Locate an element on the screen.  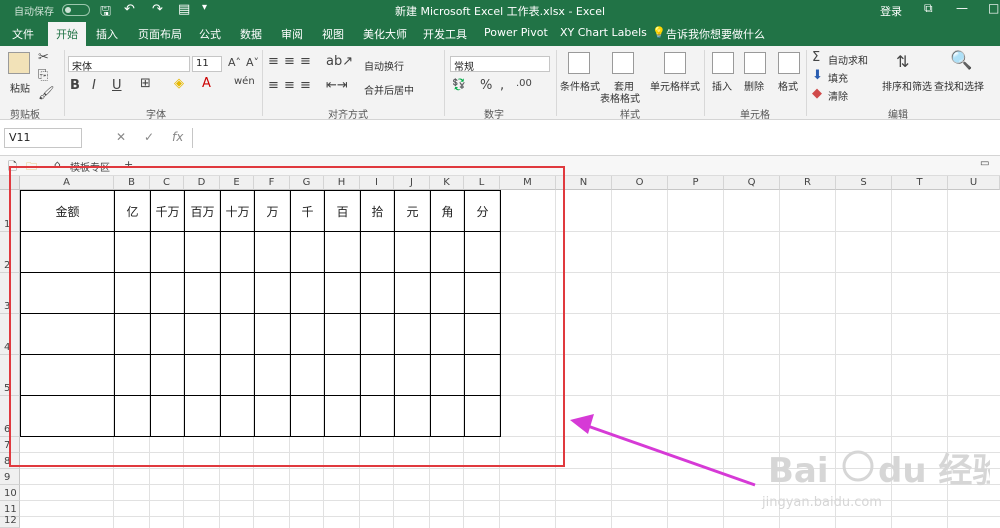
autosum-button: 自动求和 is located at coordinates (848, 59).